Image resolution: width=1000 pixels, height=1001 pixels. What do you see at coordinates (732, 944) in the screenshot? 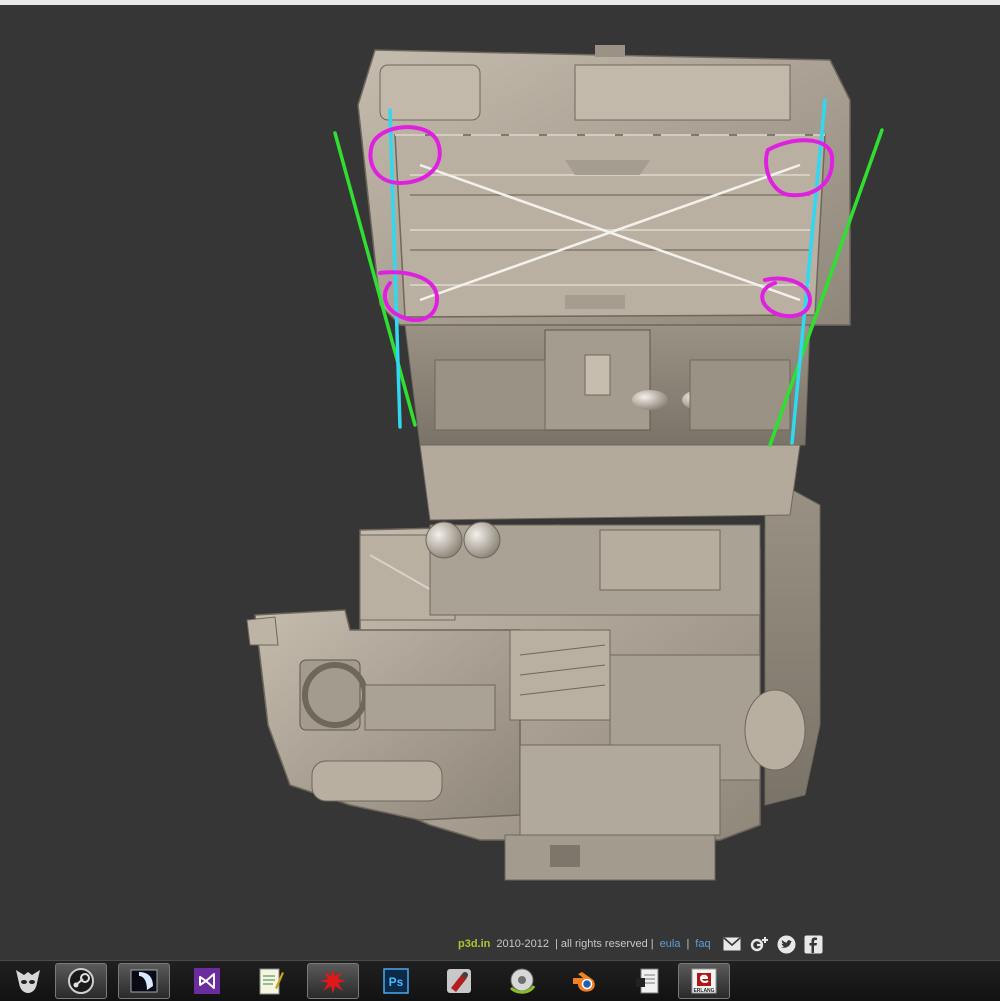
I see `email-icon` at bounding box center [732, 944].